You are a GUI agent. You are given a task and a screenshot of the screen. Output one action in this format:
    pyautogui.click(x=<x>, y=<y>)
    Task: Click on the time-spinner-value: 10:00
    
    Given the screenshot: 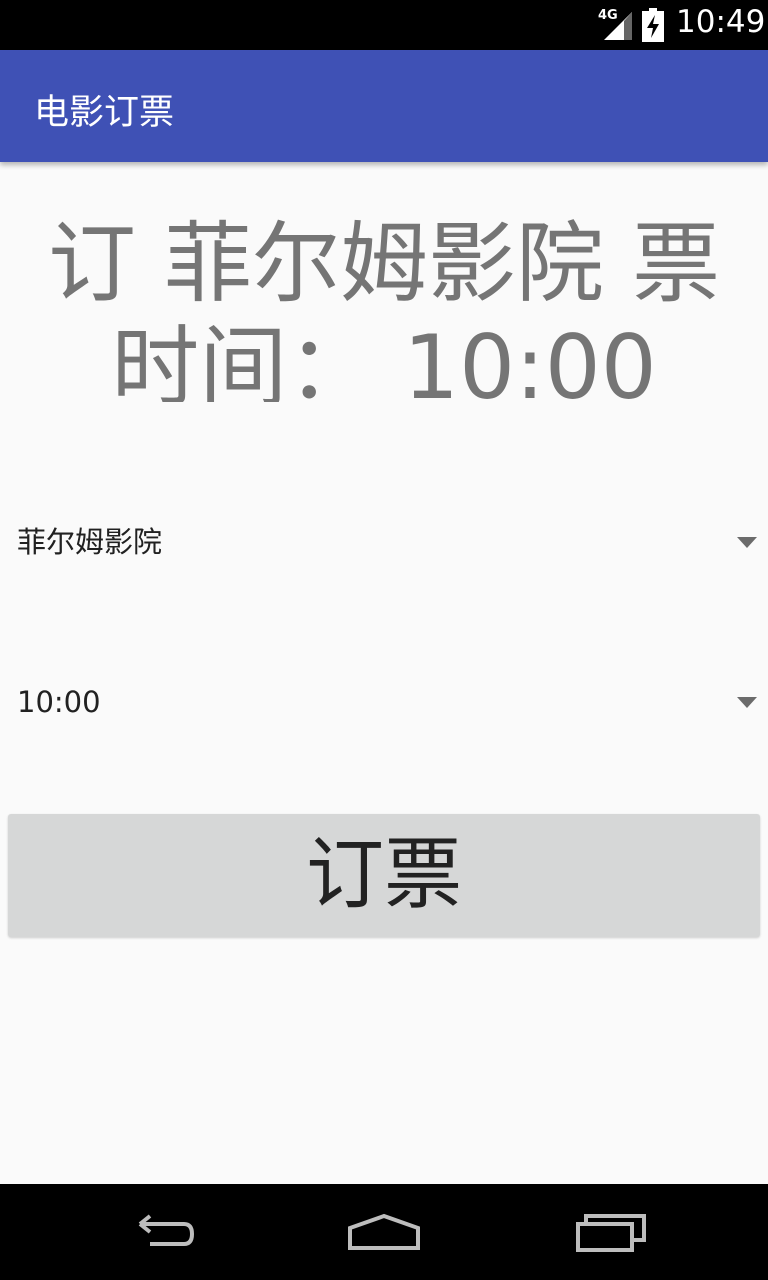 What is the action you would take?
    pyautogui.click(x=59, y=702)
    